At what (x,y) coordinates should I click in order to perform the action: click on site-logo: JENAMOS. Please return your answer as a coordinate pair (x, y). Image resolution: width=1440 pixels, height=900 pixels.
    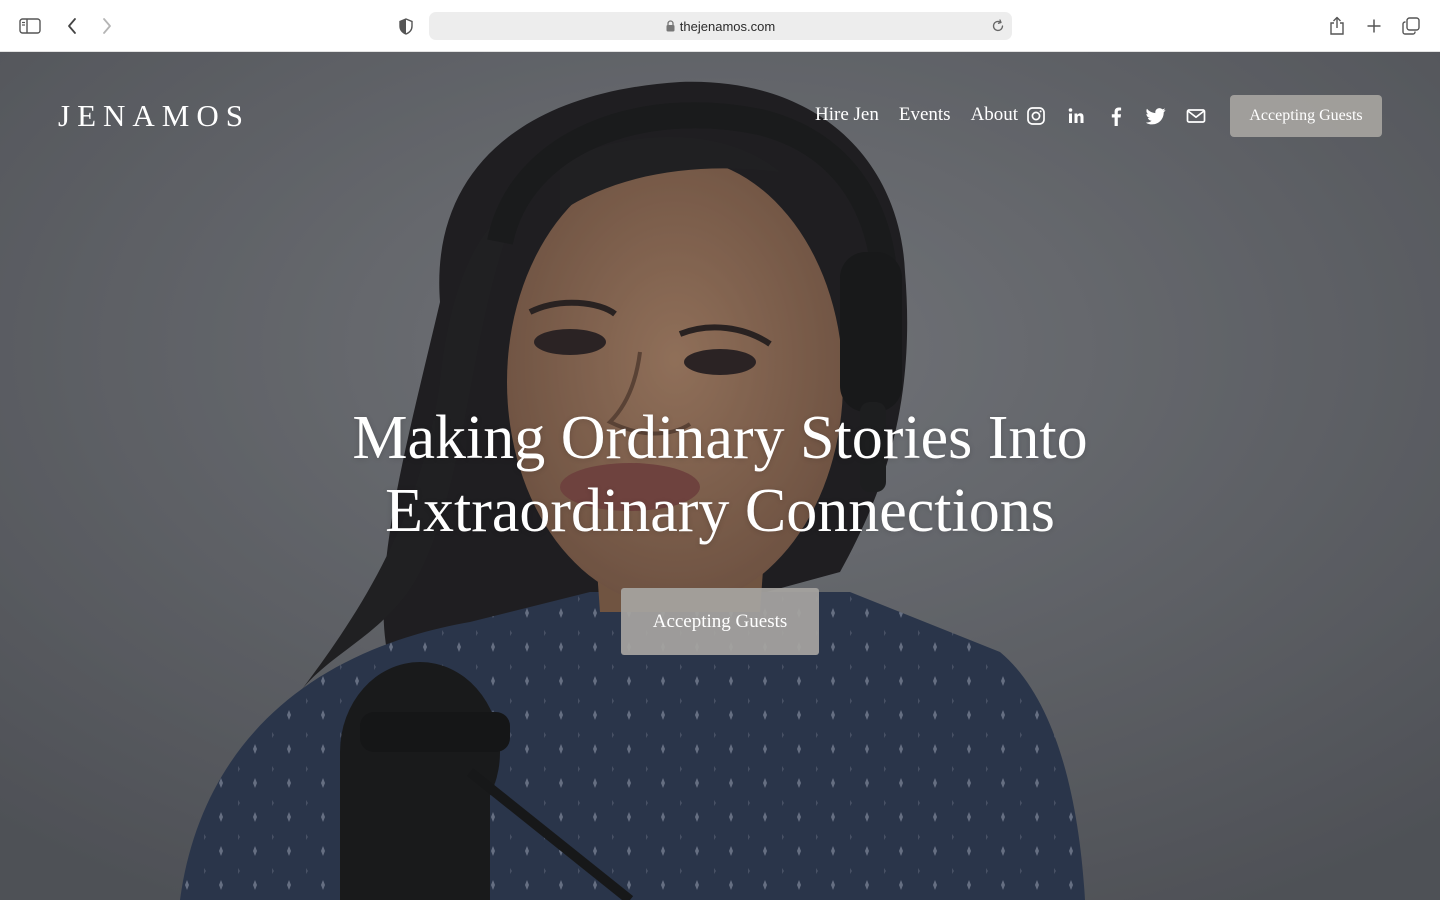
    Looking at the image, I should click on (154, 116).